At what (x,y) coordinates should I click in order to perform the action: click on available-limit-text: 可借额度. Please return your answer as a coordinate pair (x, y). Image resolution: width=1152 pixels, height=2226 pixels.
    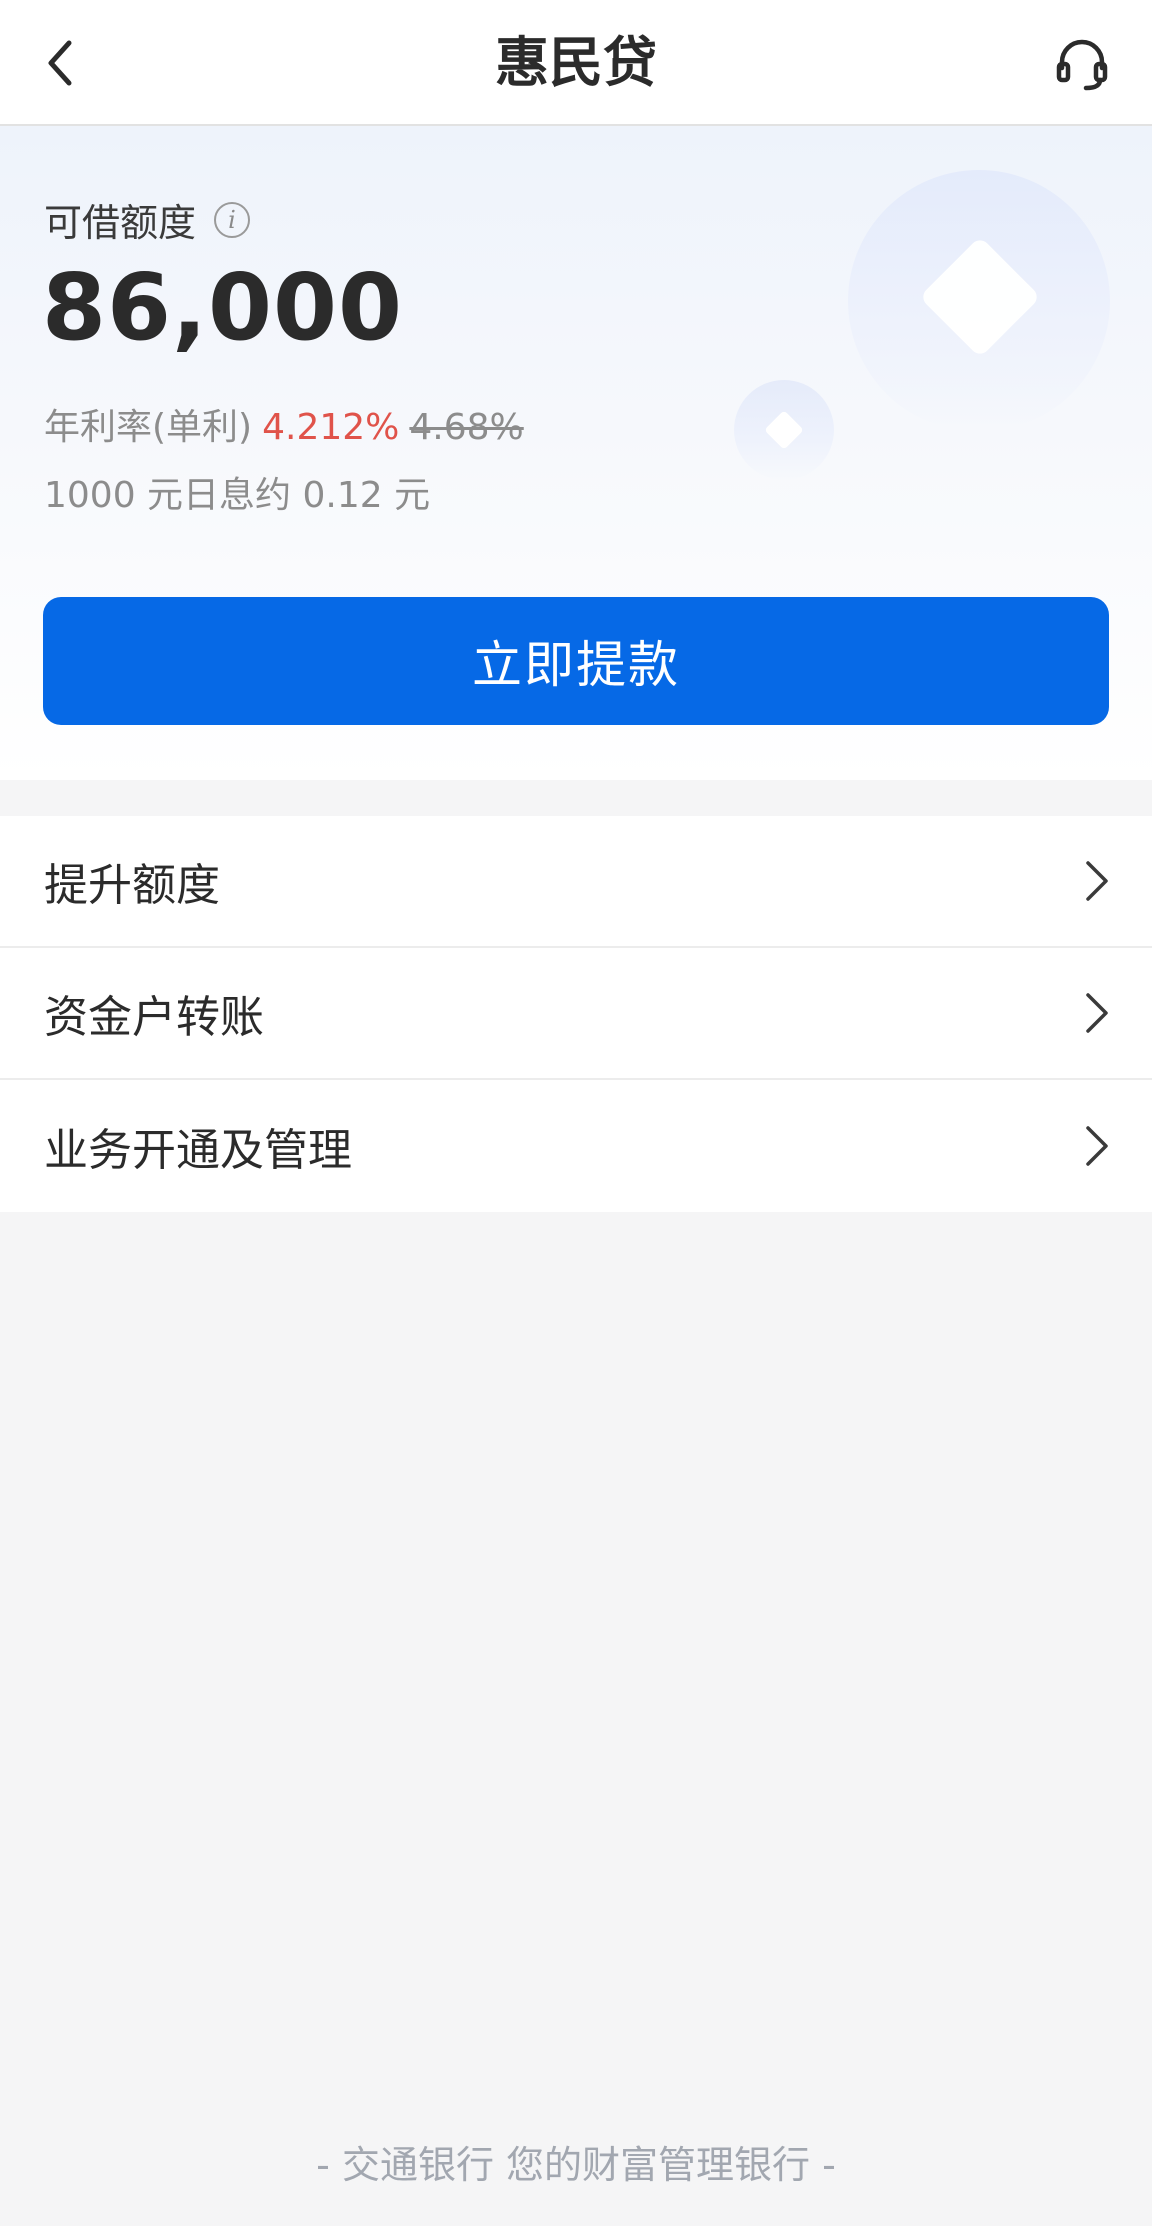
    Looking at the image, I should click on (120, 223).